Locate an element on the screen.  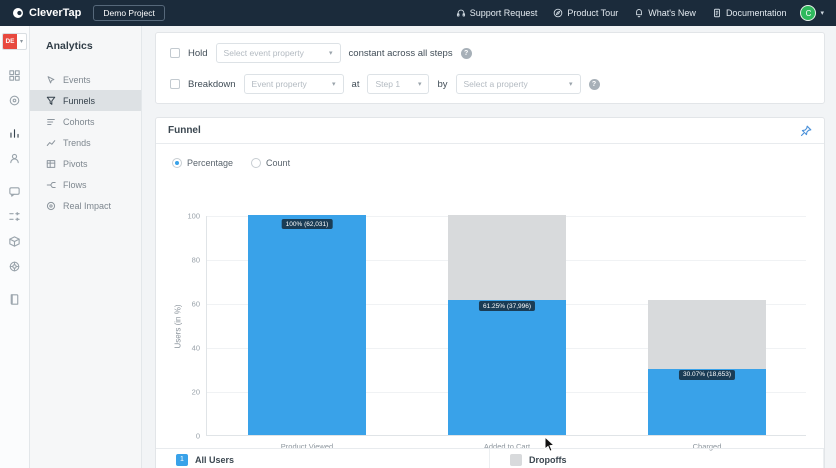
y-tick-label: 40 is located at coordinates (195, 348).